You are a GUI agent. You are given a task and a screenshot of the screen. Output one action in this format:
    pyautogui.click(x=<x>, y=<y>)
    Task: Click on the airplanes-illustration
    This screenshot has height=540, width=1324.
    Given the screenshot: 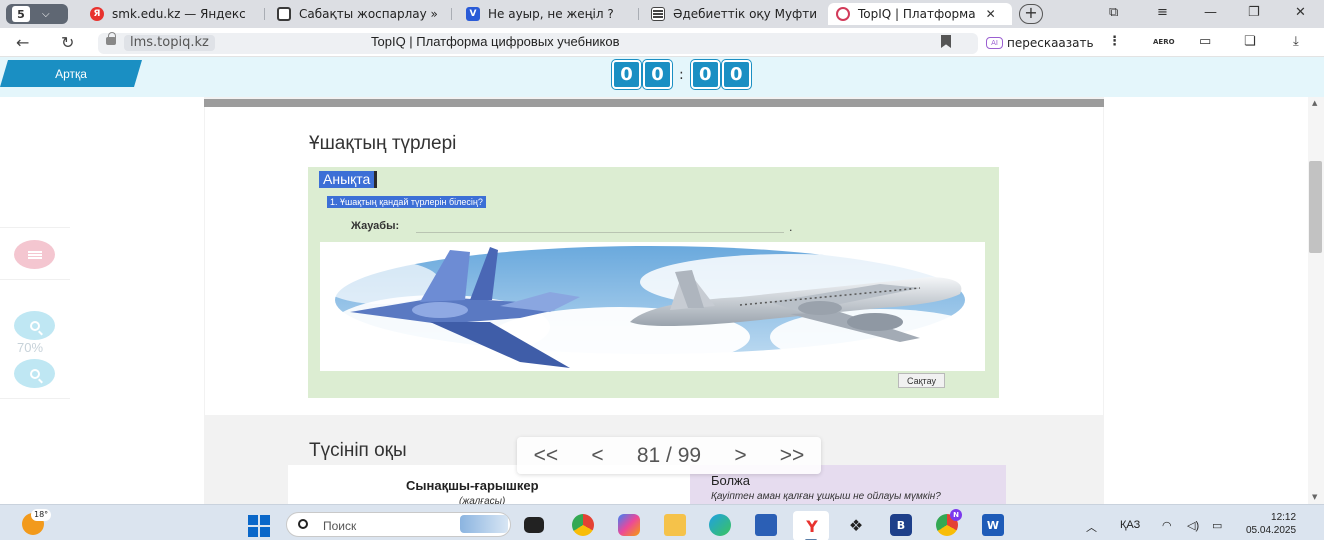 What is the action you would take?
    pyautogui.click(x=652, y=306)
    